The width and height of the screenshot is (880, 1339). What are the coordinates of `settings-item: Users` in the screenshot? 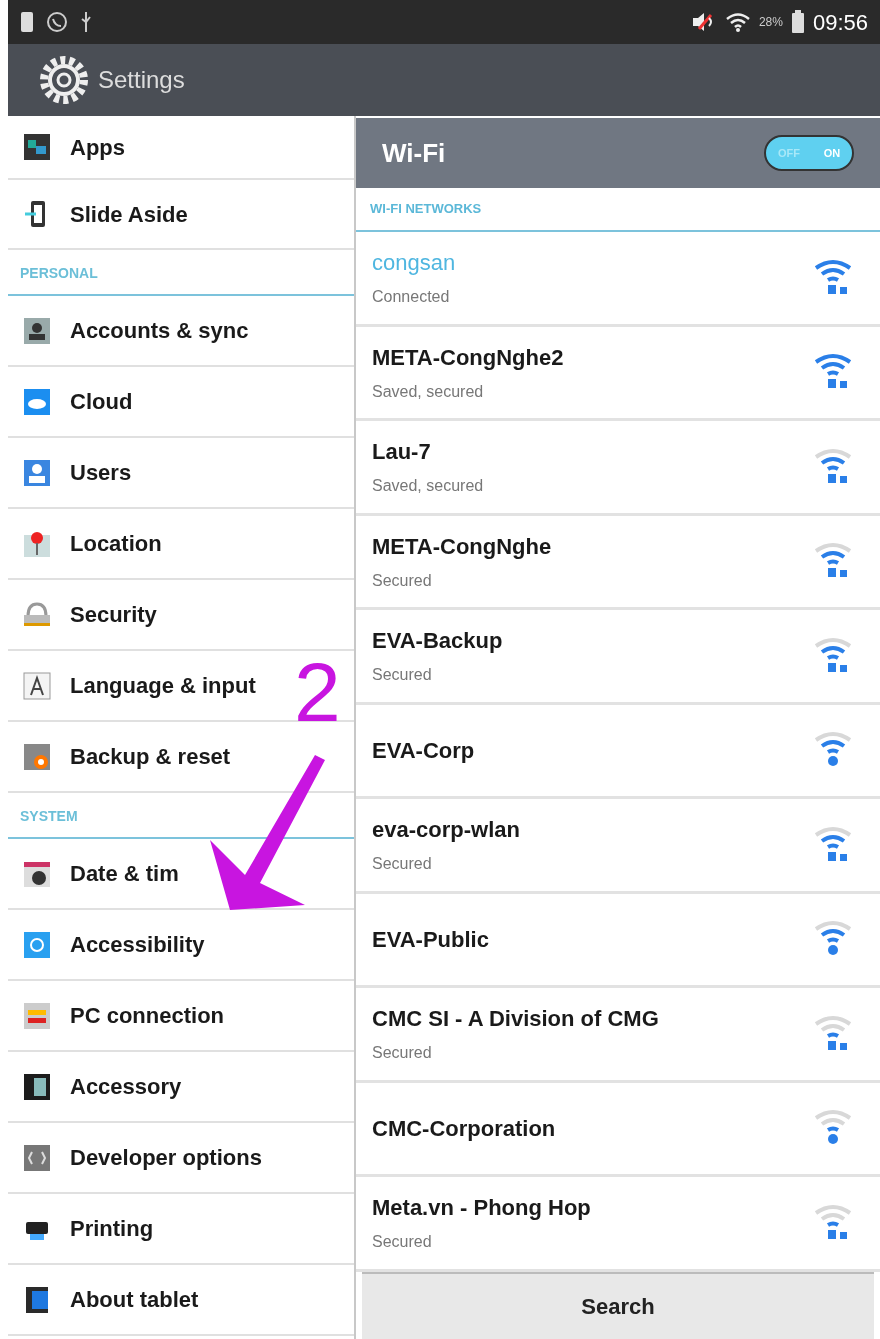 It's located at (101, 472).